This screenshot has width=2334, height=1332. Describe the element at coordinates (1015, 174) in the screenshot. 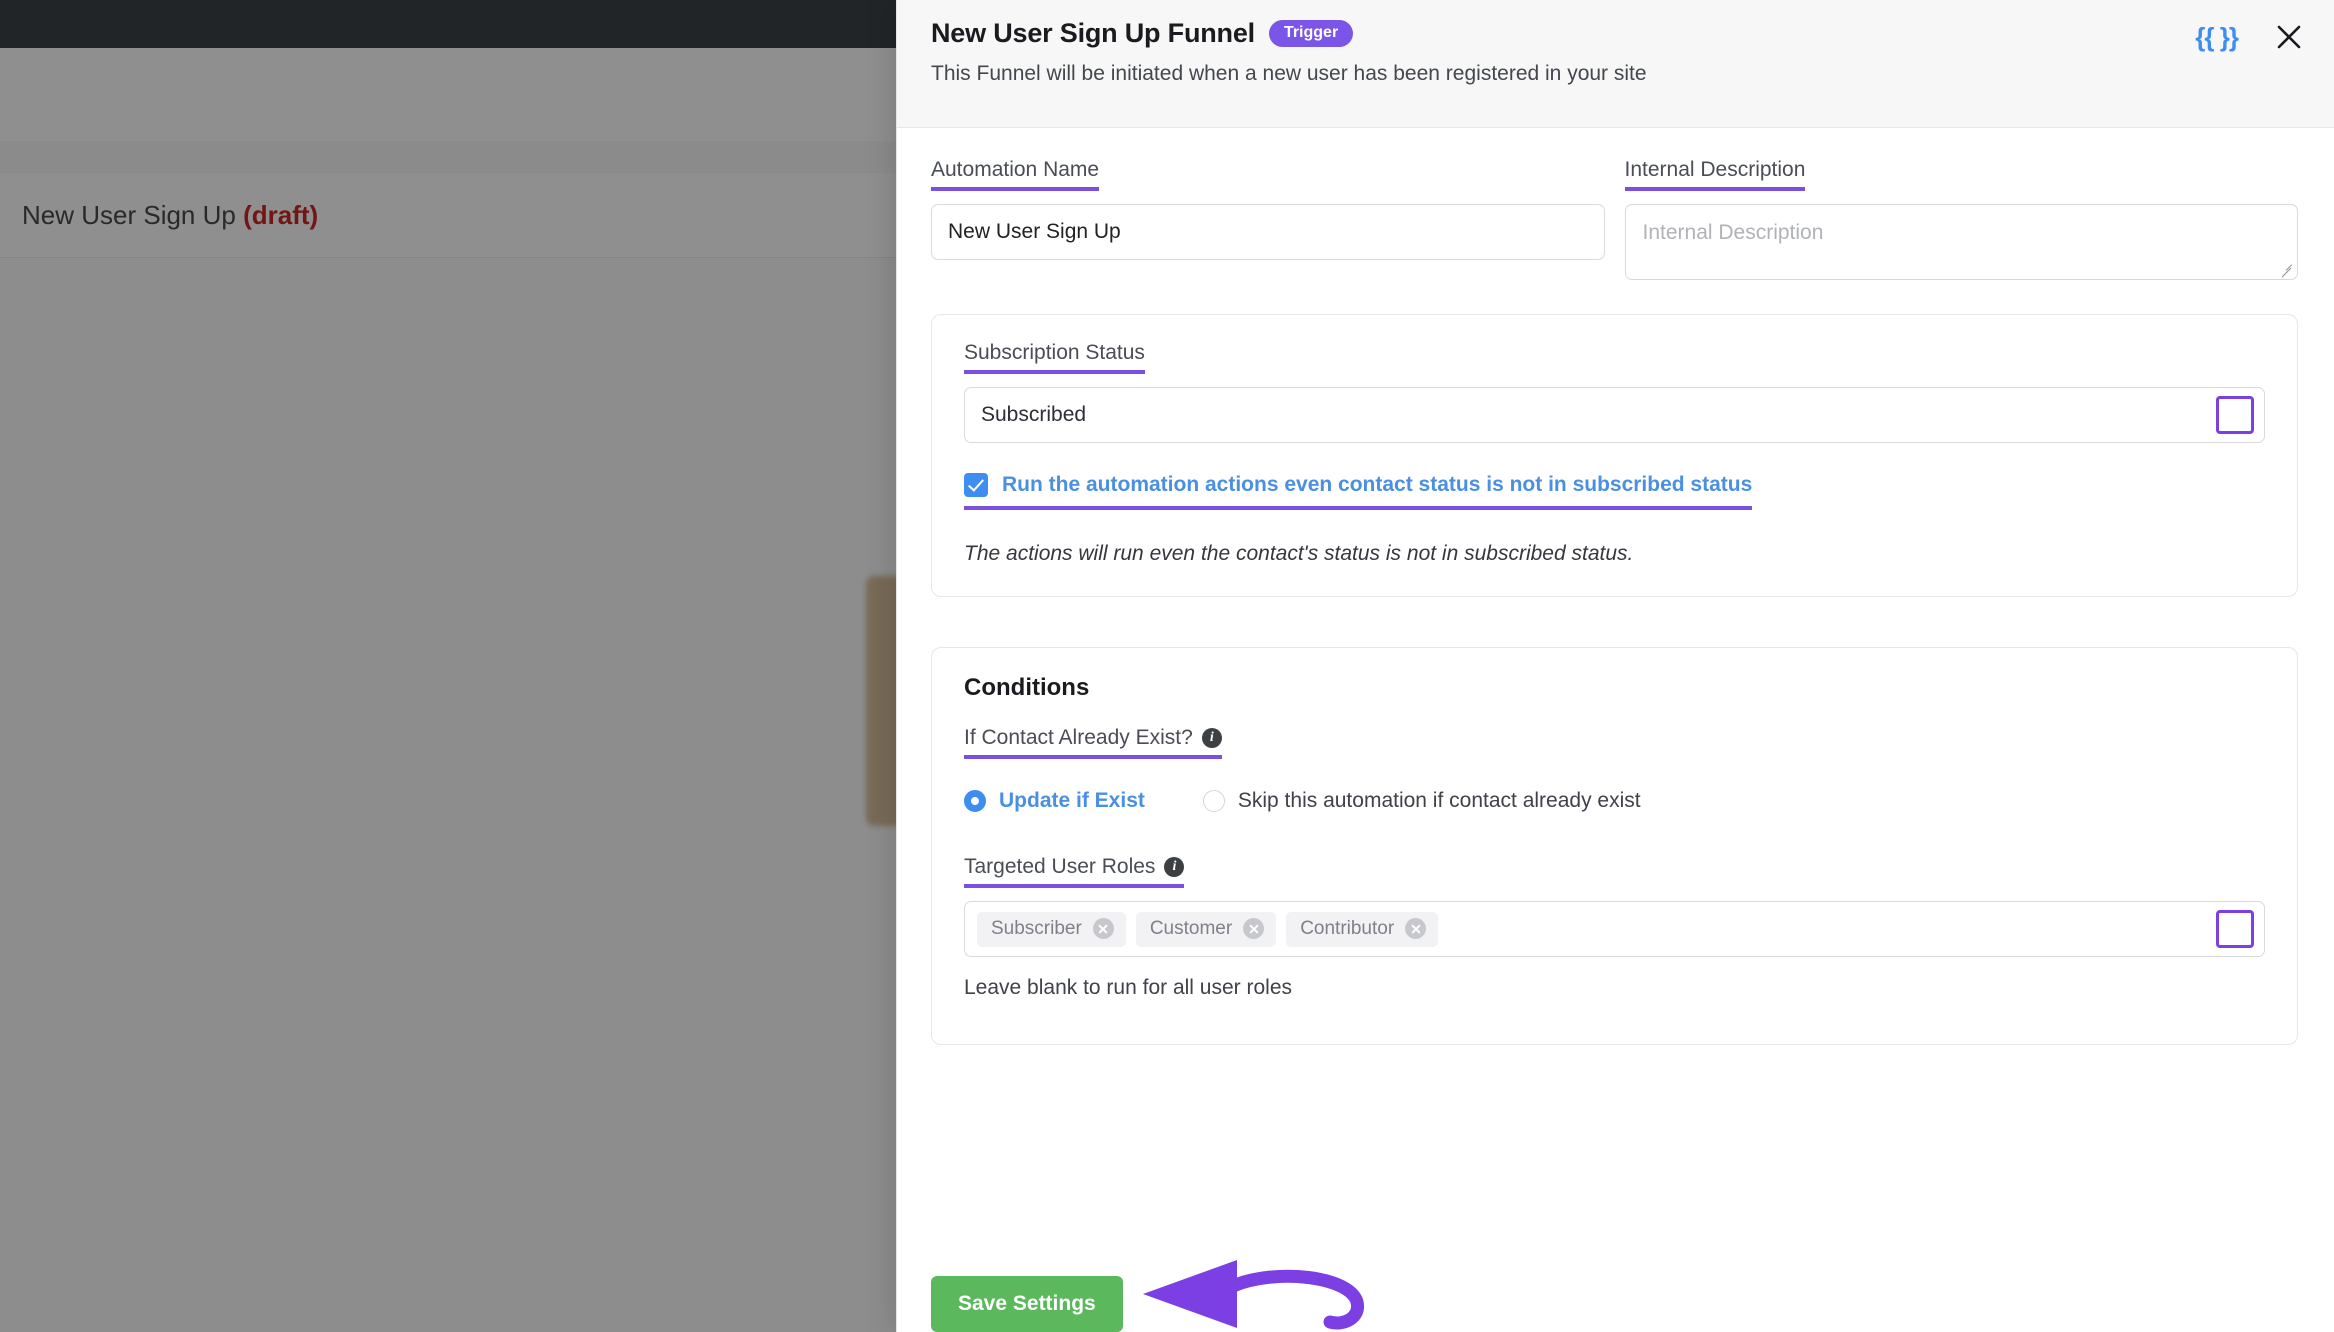

I see `automation-name-label: Automation Name` at that location.